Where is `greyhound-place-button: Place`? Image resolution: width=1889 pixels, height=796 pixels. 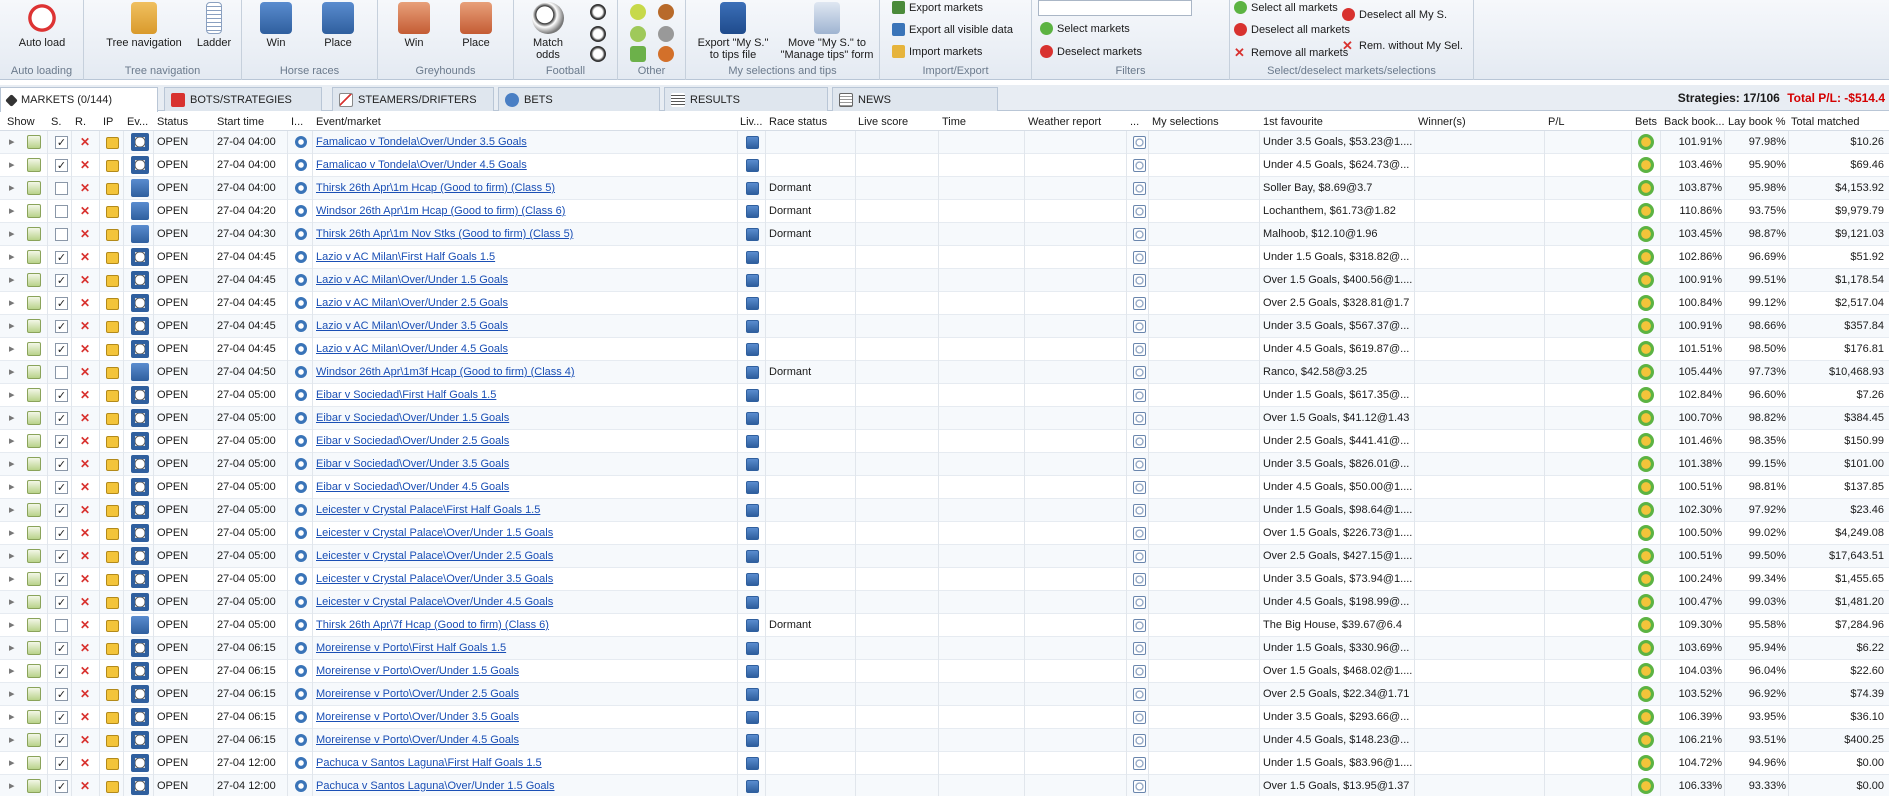
greyhound-place-button: Place is located at coordinates (476, 26).